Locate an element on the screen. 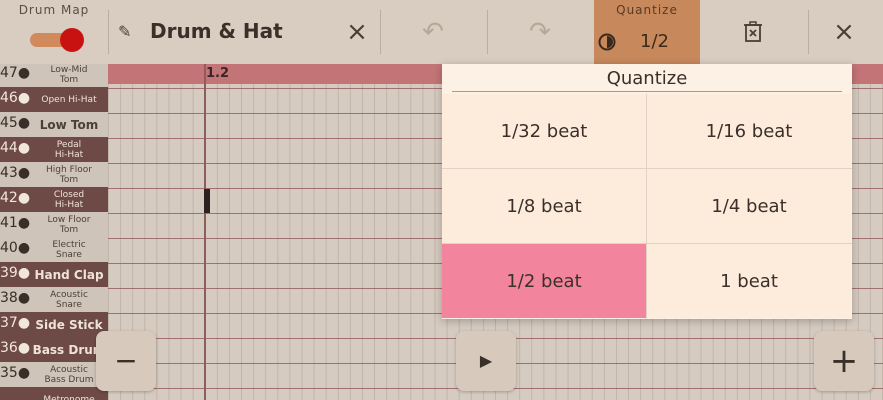 Image resolution: width=883 pixels, height=400 pixels. note-number: 36● is located at coordinates (15, 348).